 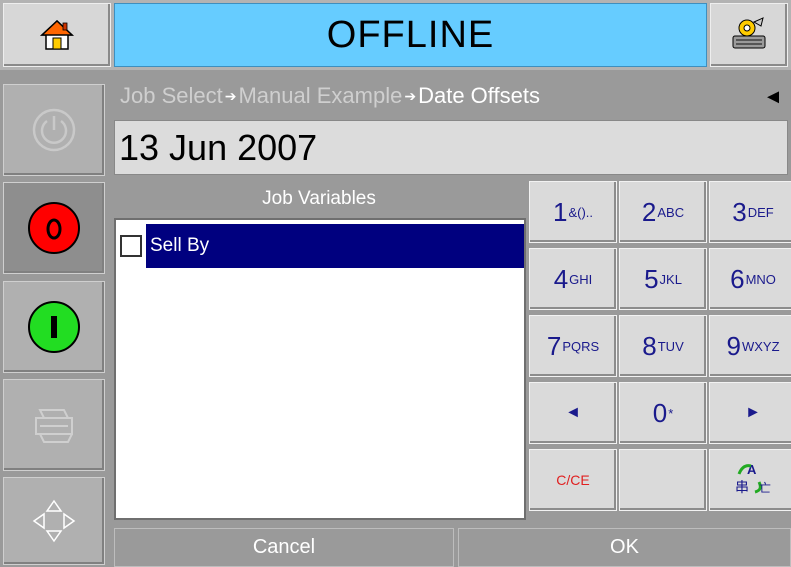 I want to click on key-6-letters: MNO, so click(x=760, y=279).